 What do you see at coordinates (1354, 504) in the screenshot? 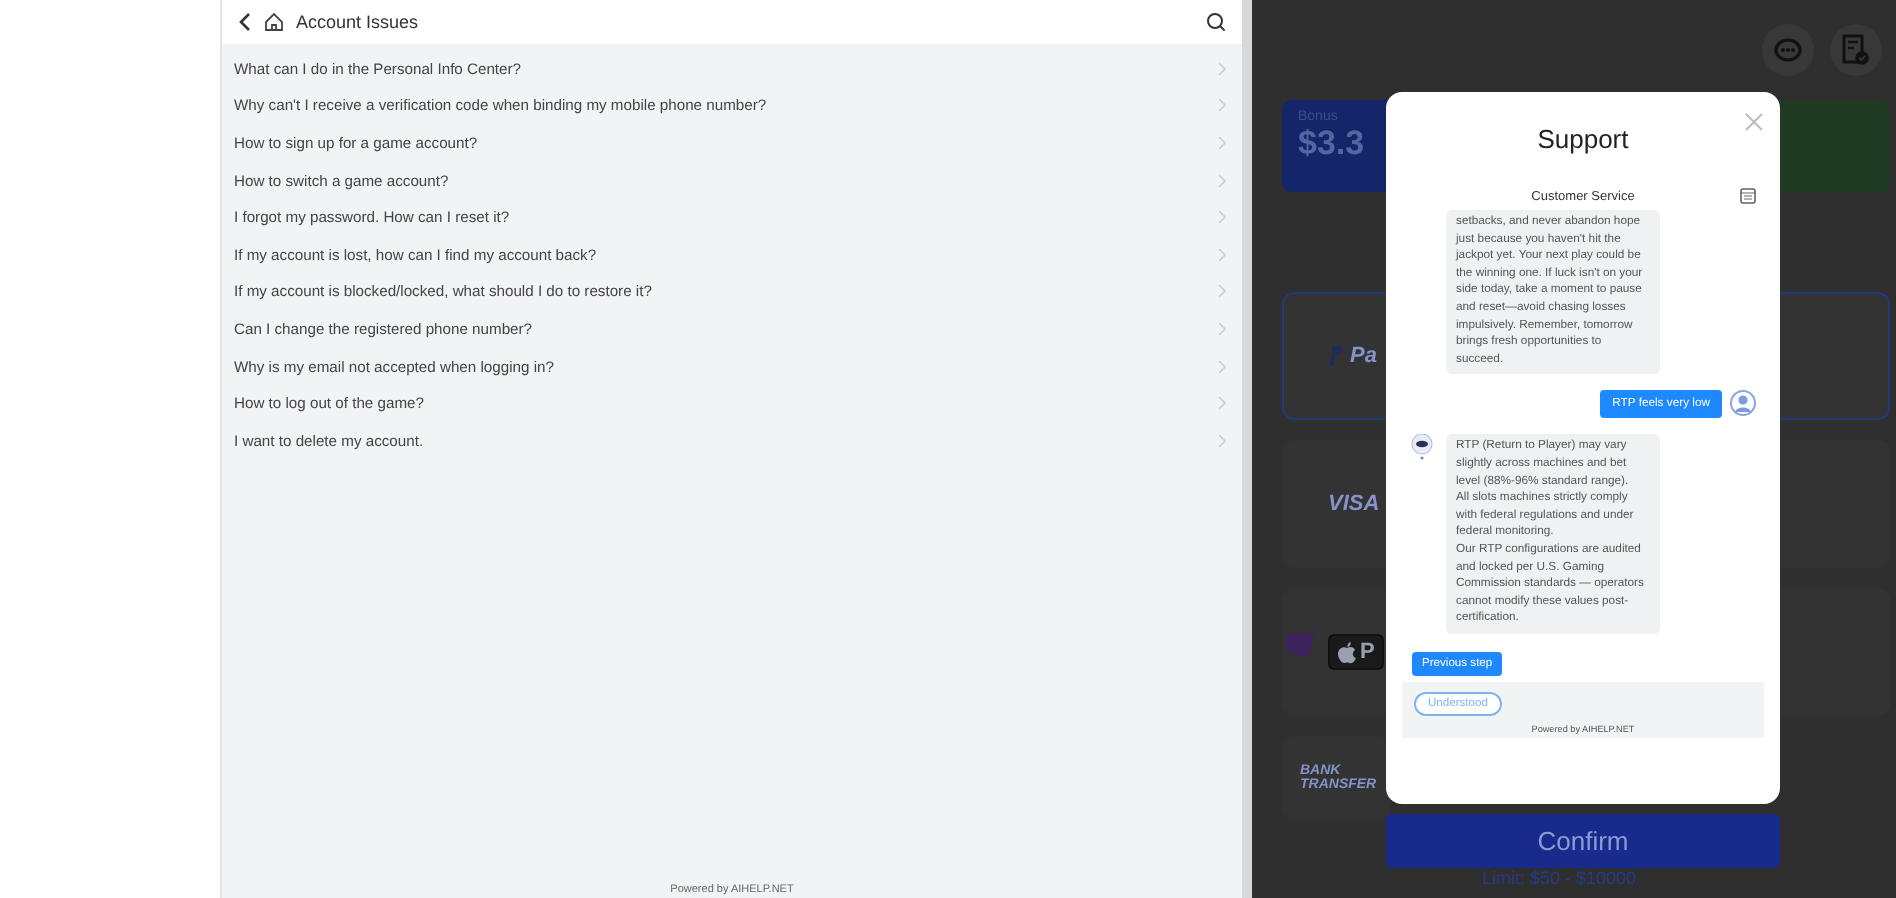
I see `payment-label: VISA` at bounding box center [1354, 504].